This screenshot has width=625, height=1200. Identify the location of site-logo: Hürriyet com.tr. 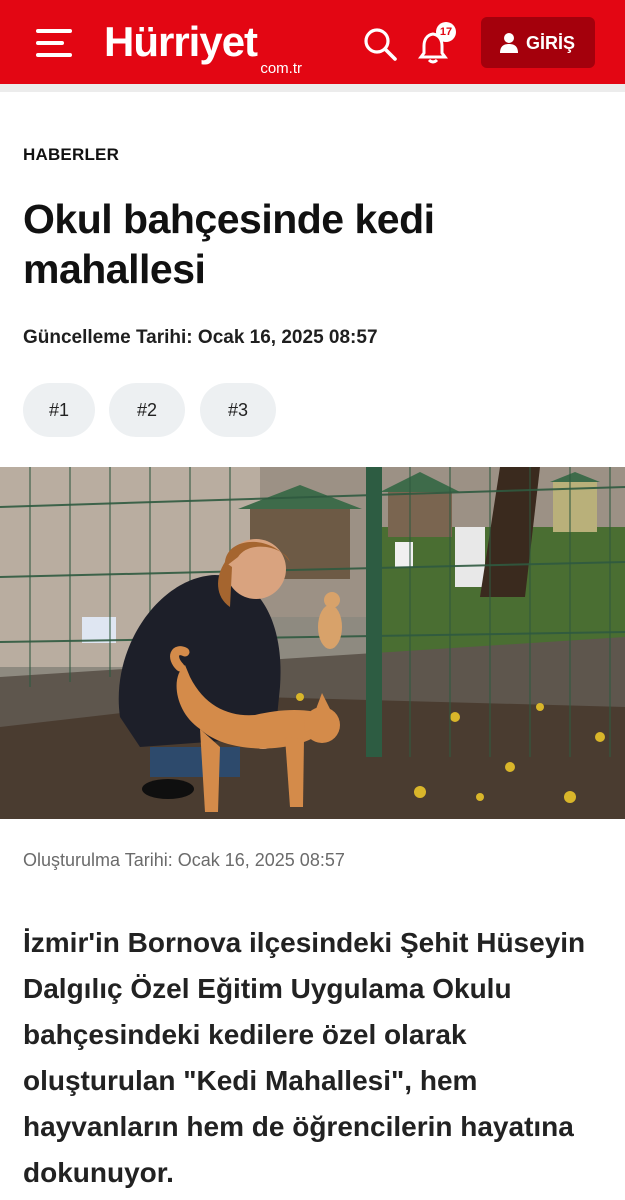
(204, 50).